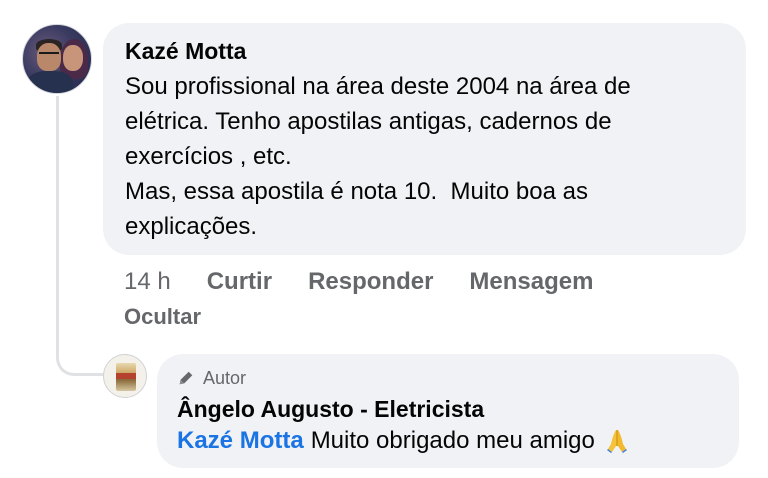  What do you see at coordinates (125, 376) in the screenshot?
I see `reply-author-avatar` at bounding box center [125, 376].